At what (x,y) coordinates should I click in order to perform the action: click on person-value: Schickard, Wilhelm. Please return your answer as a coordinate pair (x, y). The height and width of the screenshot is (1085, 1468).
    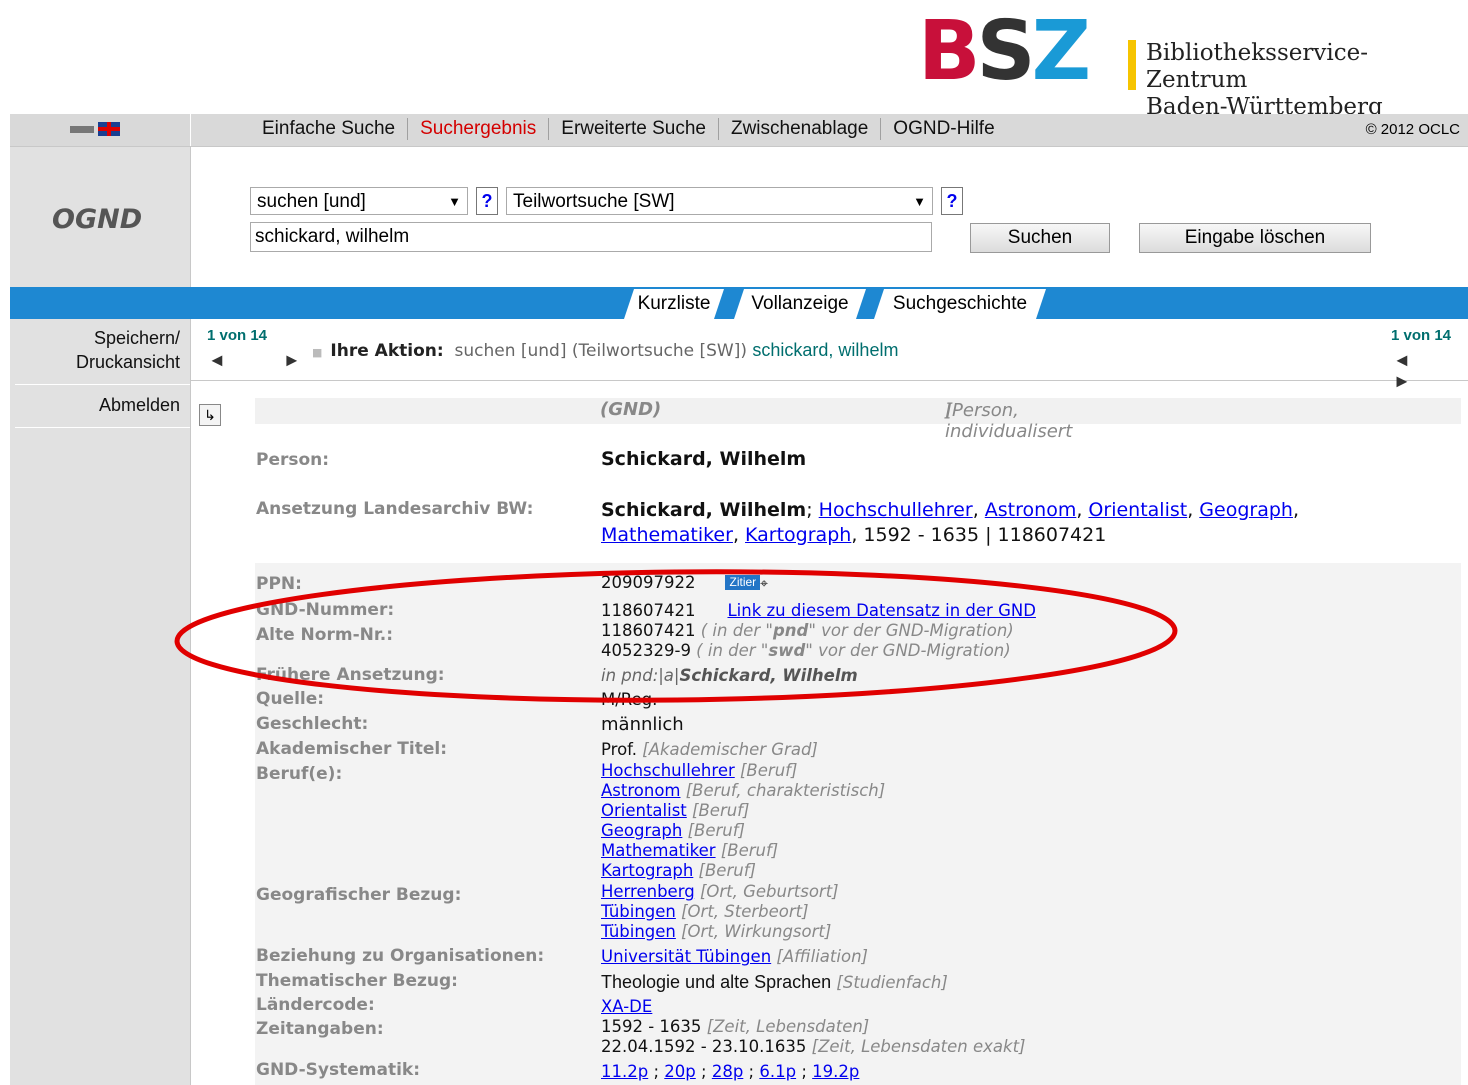
    Looking at the image, I should click on (704, 459).